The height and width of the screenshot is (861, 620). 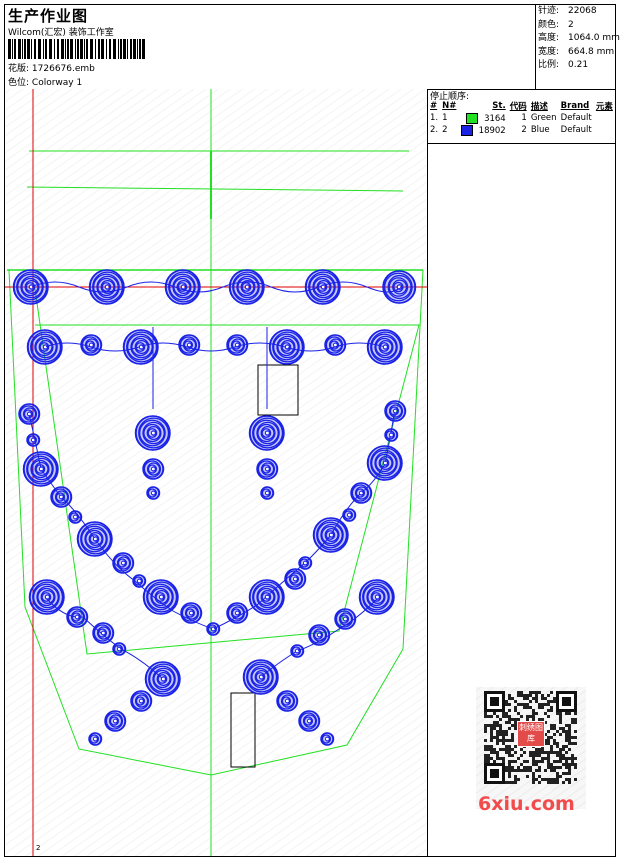 I want to click on stop-row: 1. 1 3164 1 Green Default, so click(x=521, y=118).